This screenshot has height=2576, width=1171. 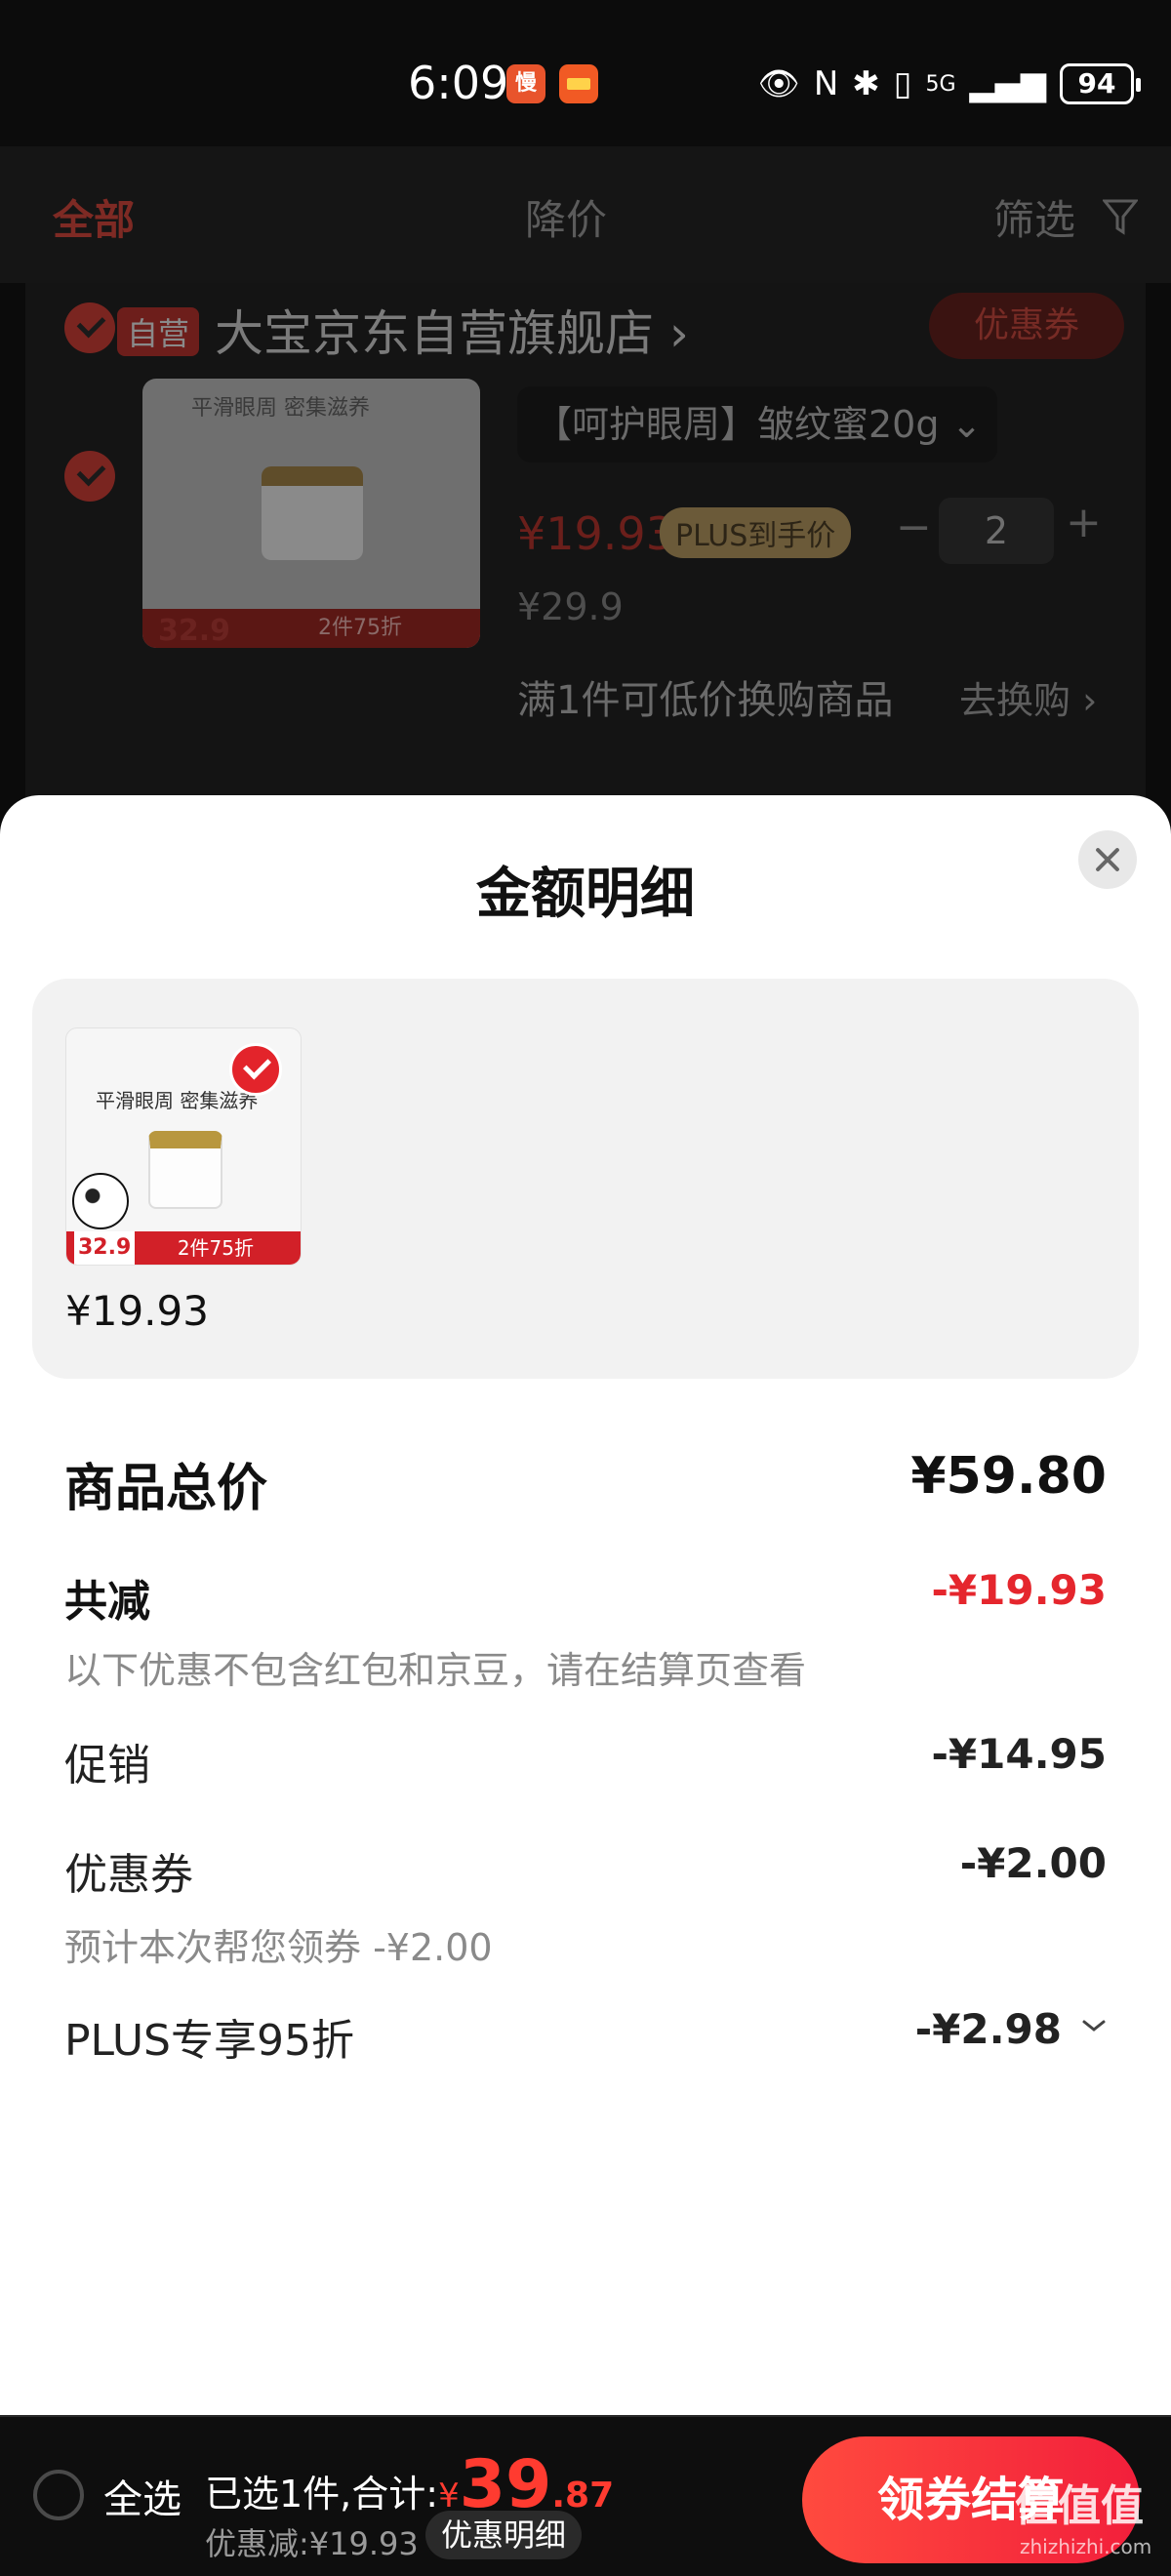 I want to click on product-checkbox, so click(x=89, y=476).